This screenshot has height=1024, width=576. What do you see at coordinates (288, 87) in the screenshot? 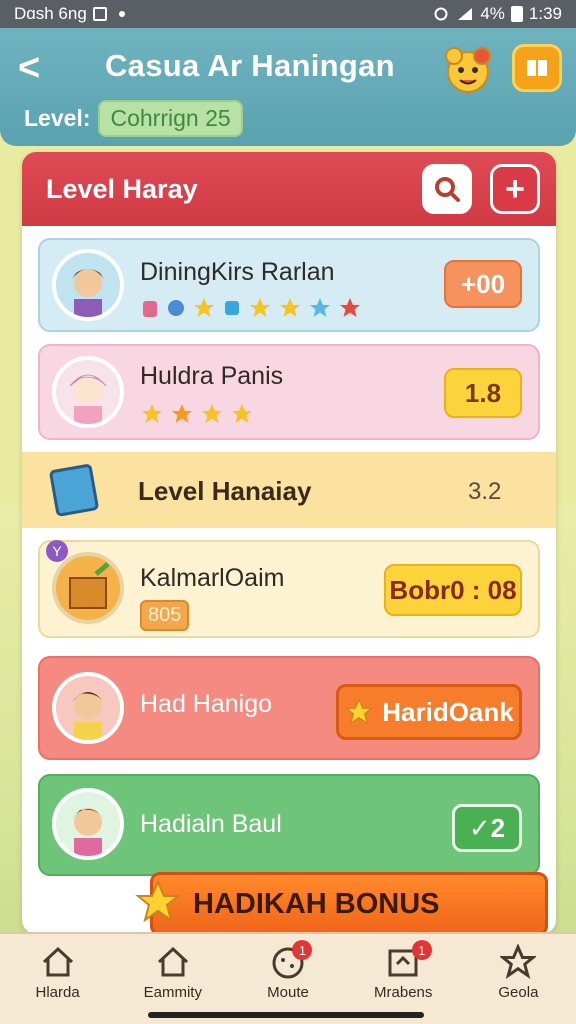
I see `app-header: < Casua Ar Haningan Level: Cohrrign 25` at bounding box center [288, 87].